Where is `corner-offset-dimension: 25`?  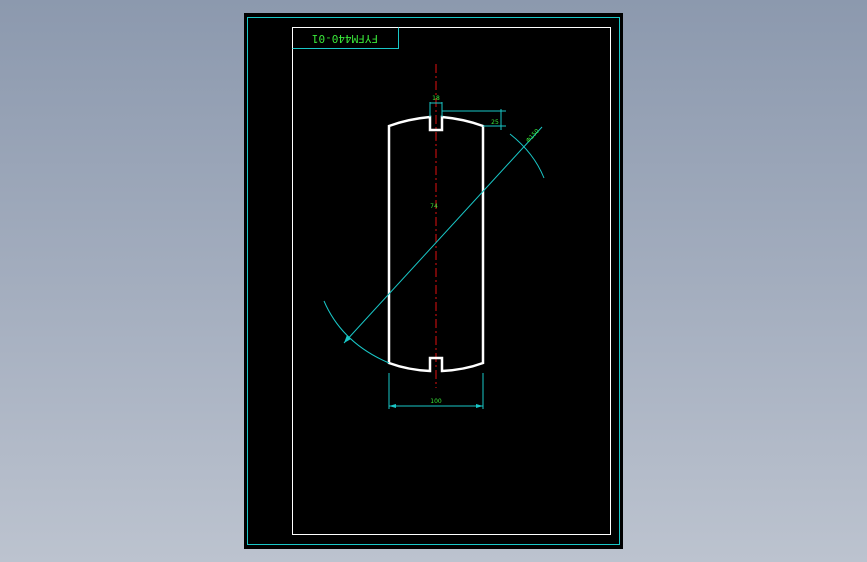
corner-offset-dimension: 25 is located at coordinates (474, 119).